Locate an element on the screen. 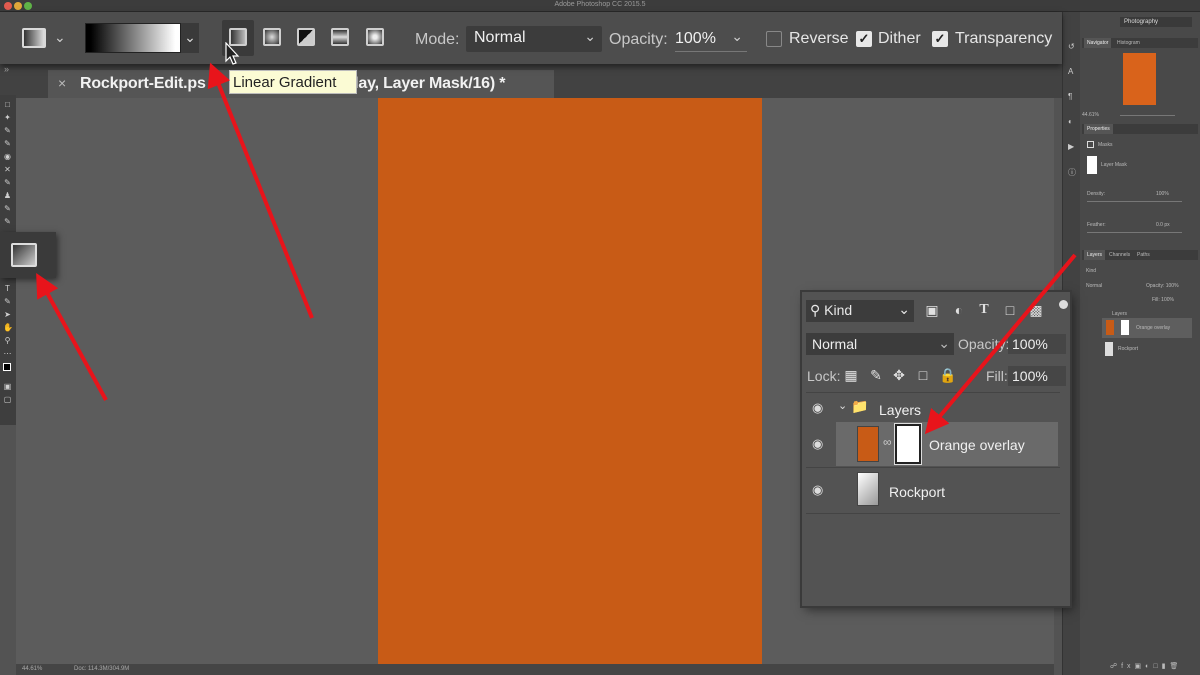 The width and height of the screenshot is (1200, 675). dither-checkbox: ✓ is located at coordinates (864, 39).